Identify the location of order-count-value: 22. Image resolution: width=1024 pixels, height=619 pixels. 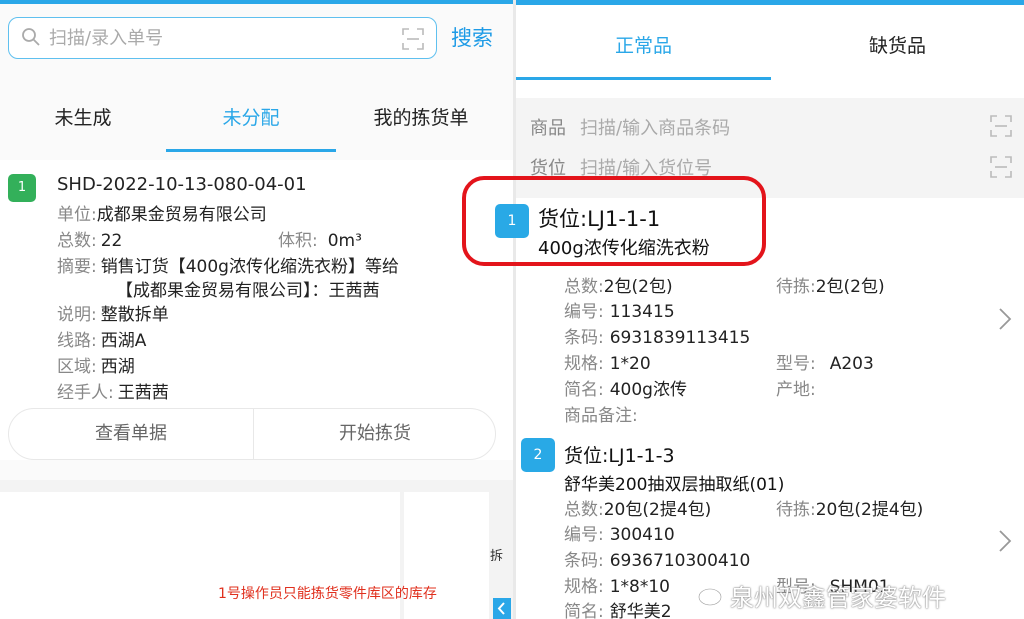
(111, 241).